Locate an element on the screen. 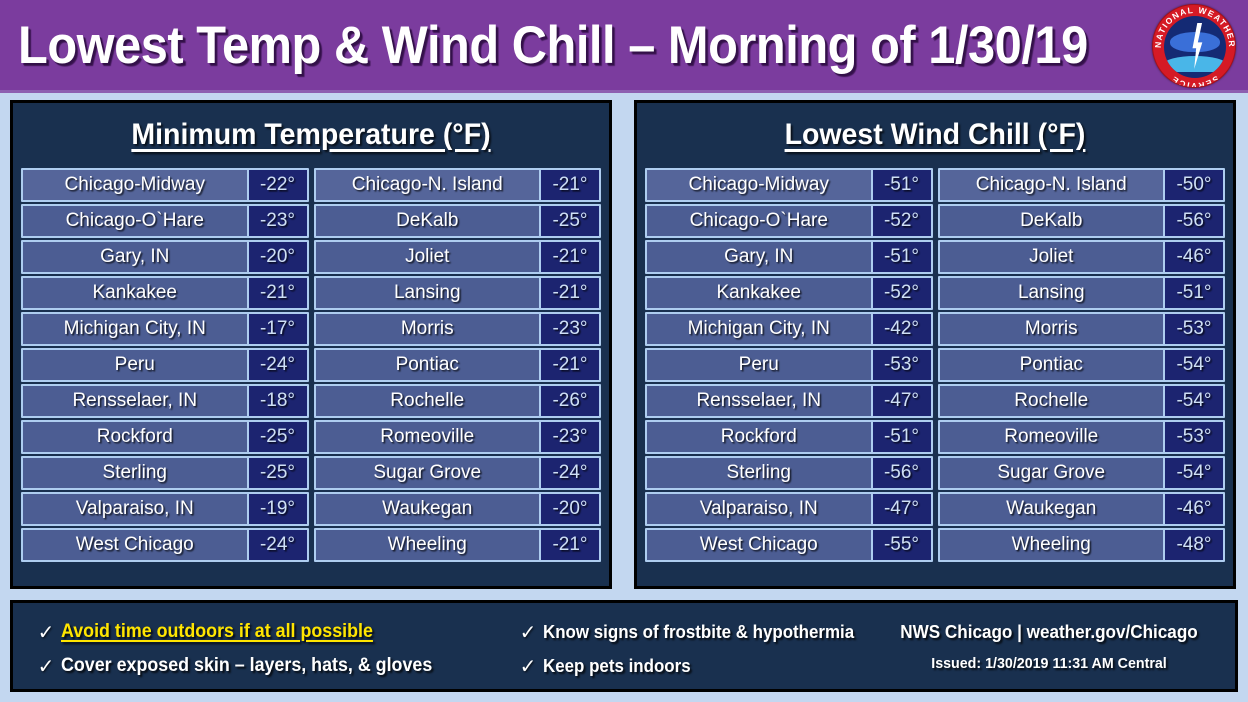 The image size is (1248, 702). table-row: Lansing -21° is located at coordinates (457, 293).